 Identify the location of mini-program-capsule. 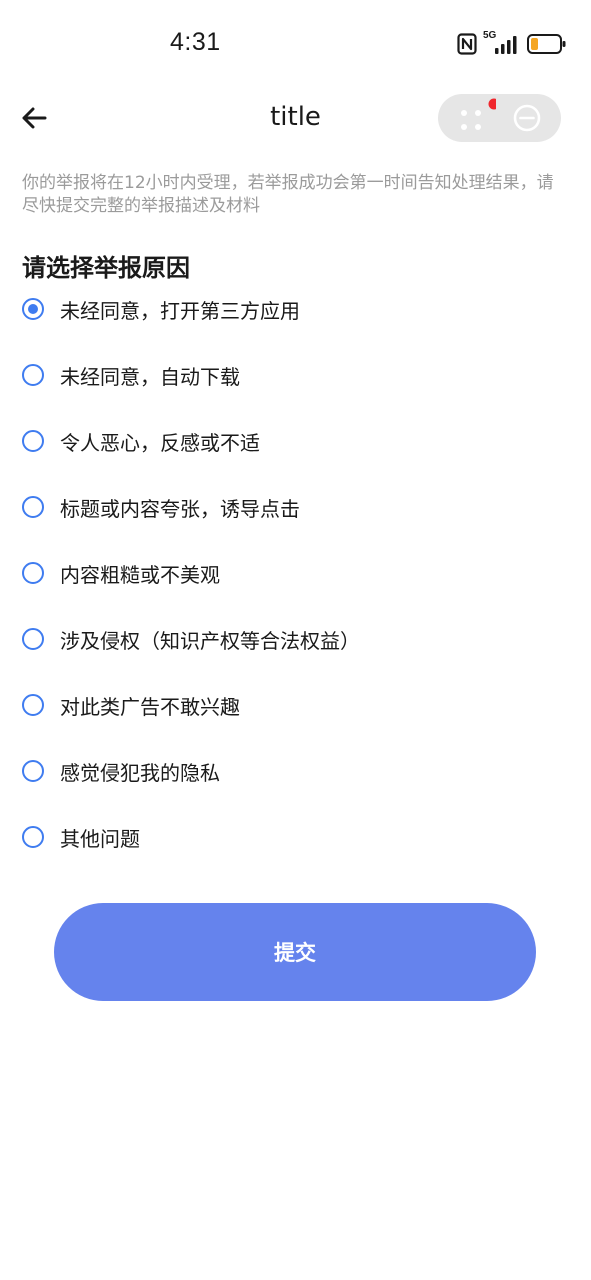
(499, 118).